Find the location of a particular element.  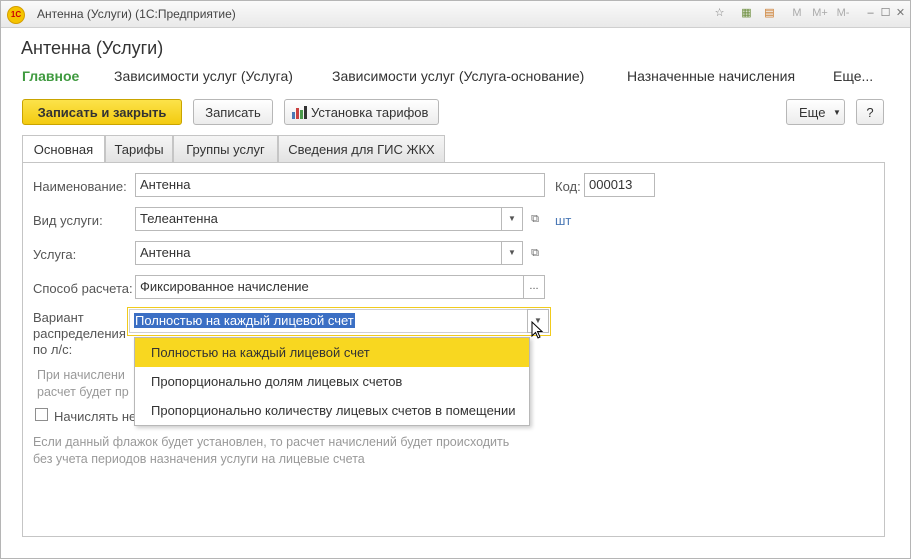

page-title: Антенна (Услуги) is located at coordinates (92, 48).